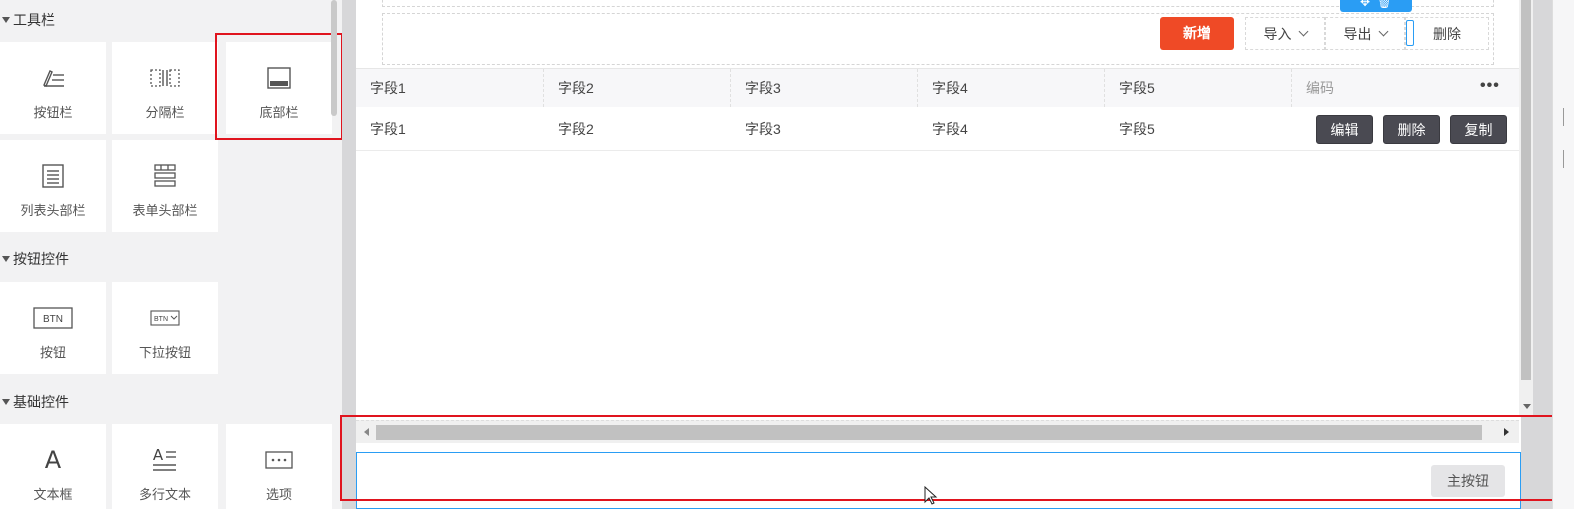 This screenshot has height=509, width=1574. Describe the element at coordinates (1411, 129) in the screenshot. I see `delete-row-button: 删除` at that location.